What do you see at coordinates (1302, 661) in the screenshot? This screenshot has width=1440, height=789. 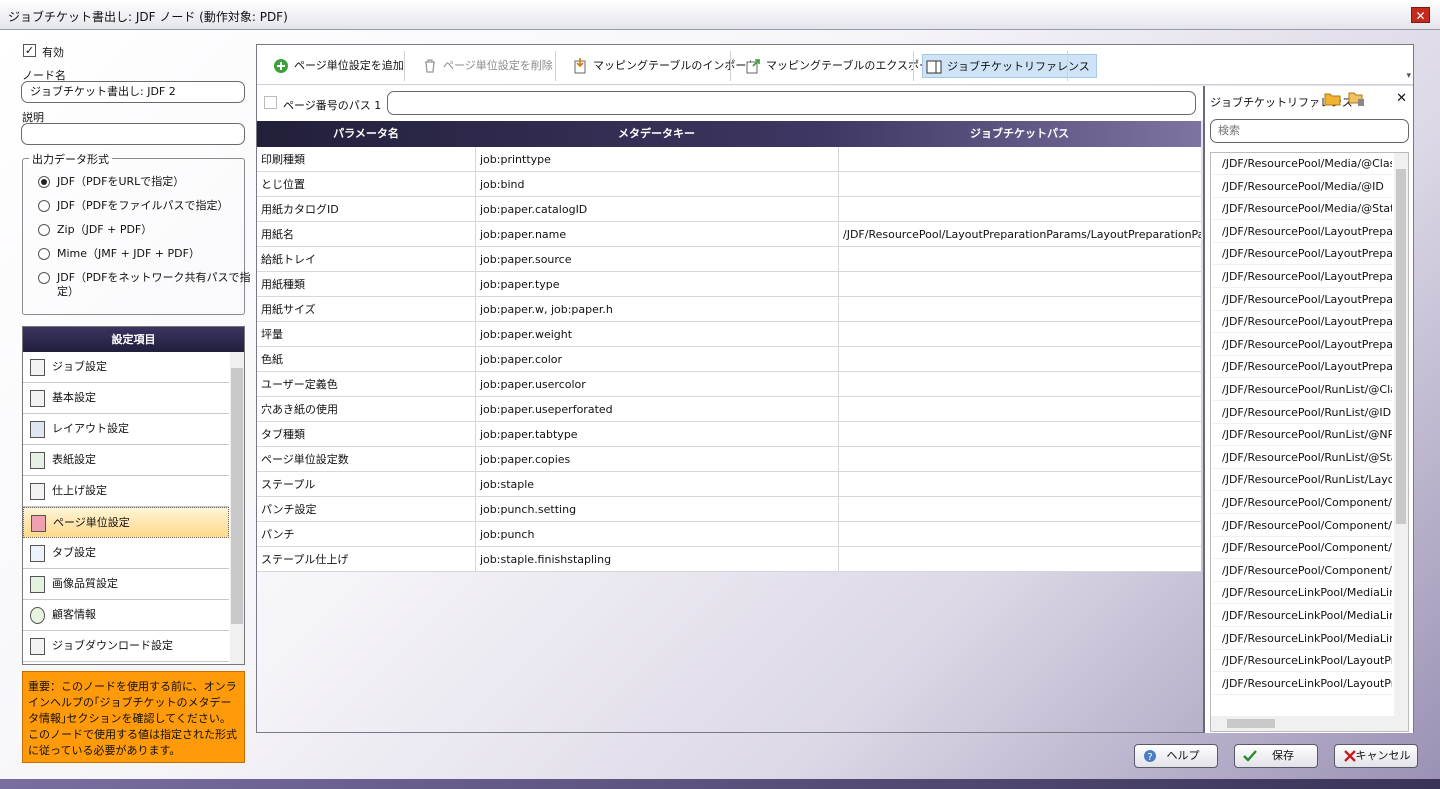 I see `reference-item: /JDF/ResourceLinkPool/LayoutPre` at bounding box center [1302, 661].